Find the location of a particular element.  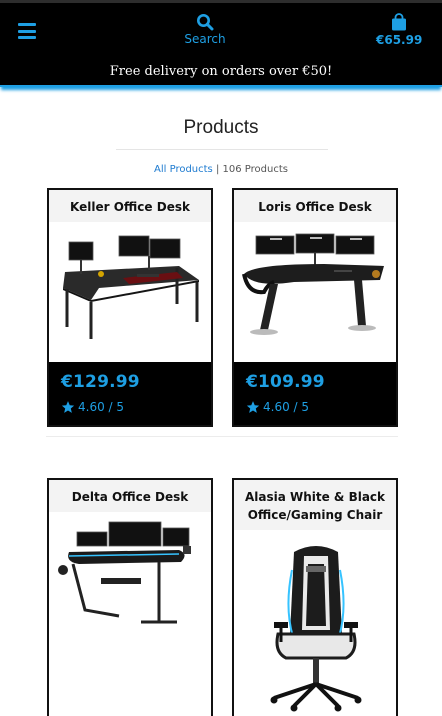

product-name: Loris Office Desk is located at coordinates (315, 206).